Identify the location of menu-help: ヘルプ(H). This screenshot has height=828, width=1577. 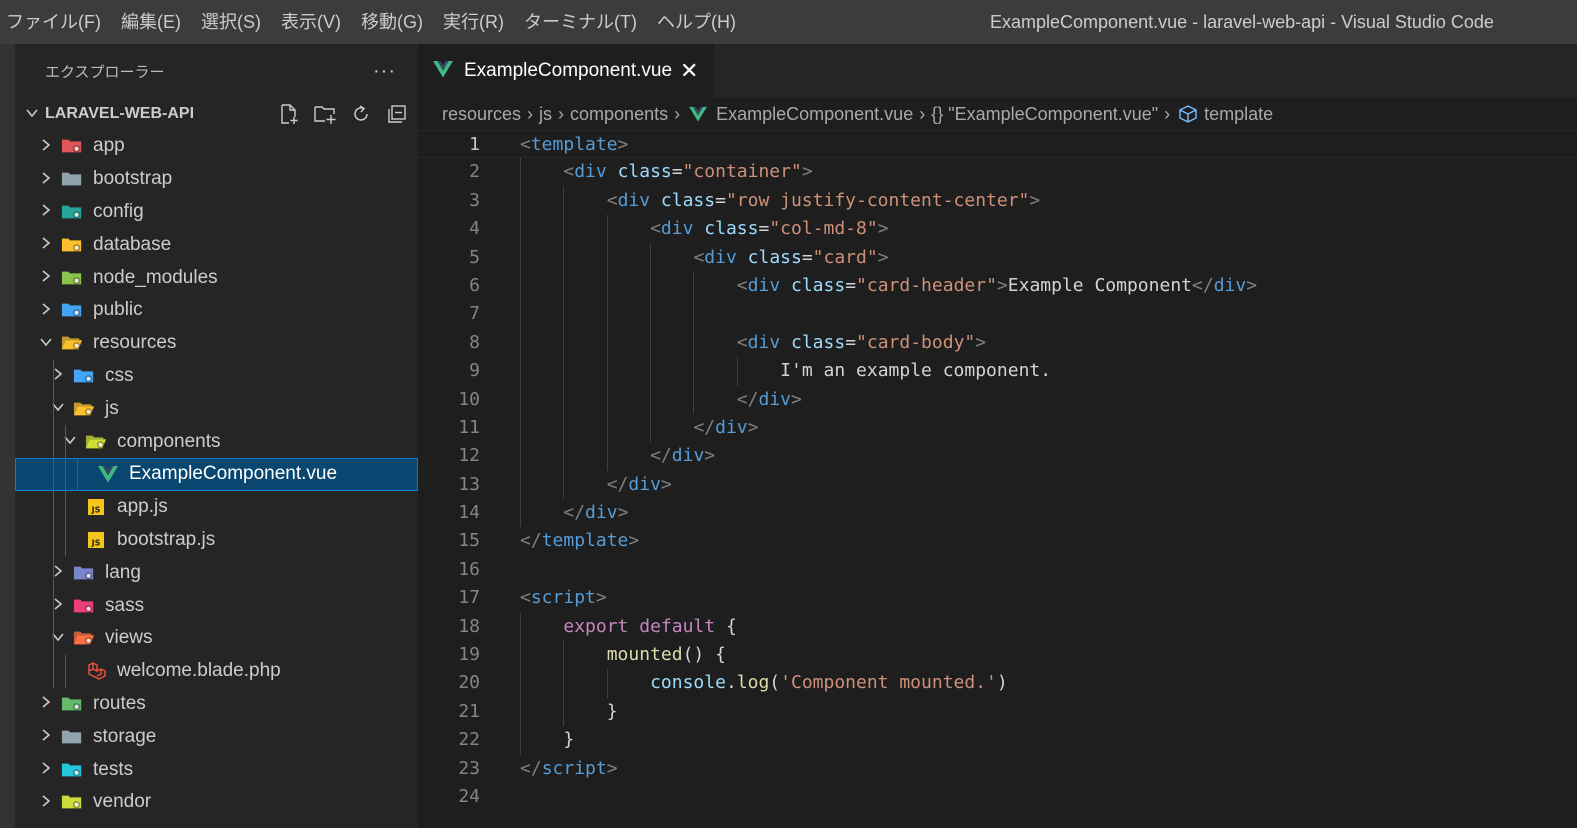
(698, 22).